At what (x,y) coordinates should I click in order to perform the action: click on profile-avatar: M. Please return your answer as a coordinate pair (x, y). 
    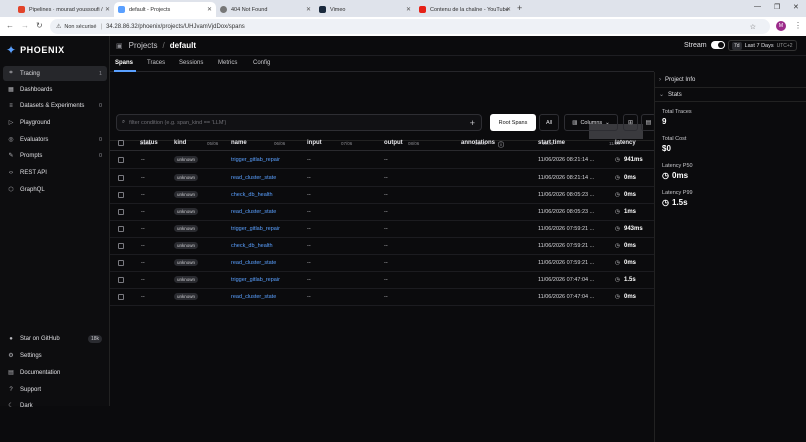
    Looking at the image, I should click on (781, 26).